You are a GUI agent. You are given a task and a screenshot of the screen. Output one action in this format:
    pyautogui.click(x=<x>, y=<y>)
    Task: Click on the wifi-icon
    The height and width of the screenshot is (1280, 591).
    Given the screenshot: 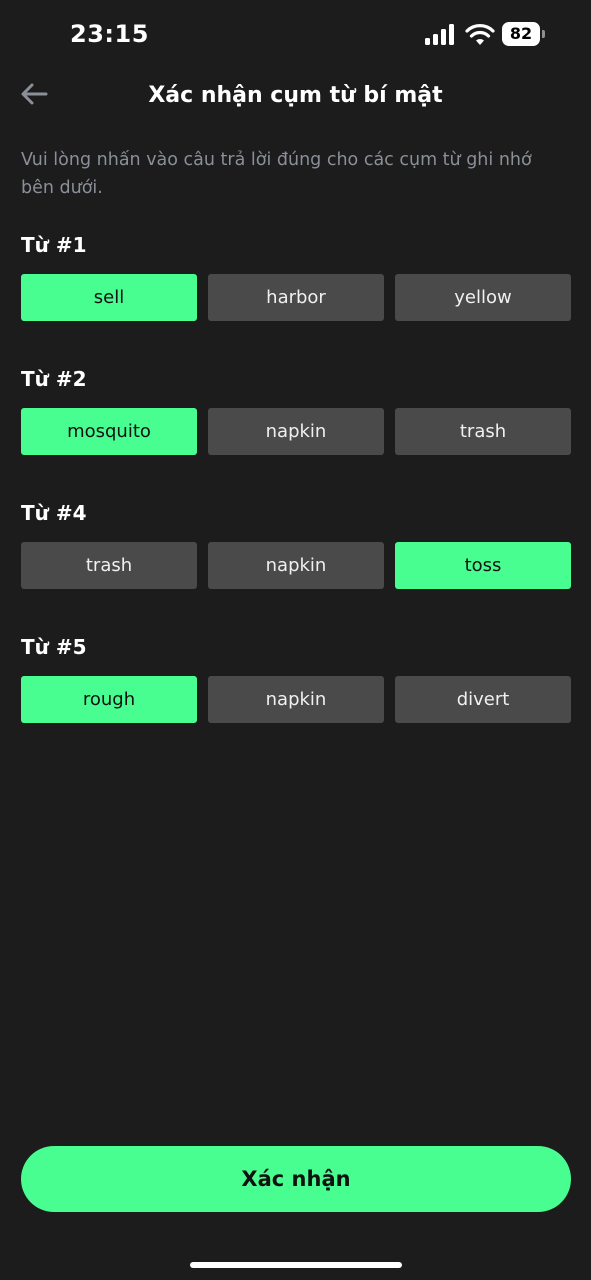 What is the action you would take?
    pyautogui.click(x=480, y=34)
    